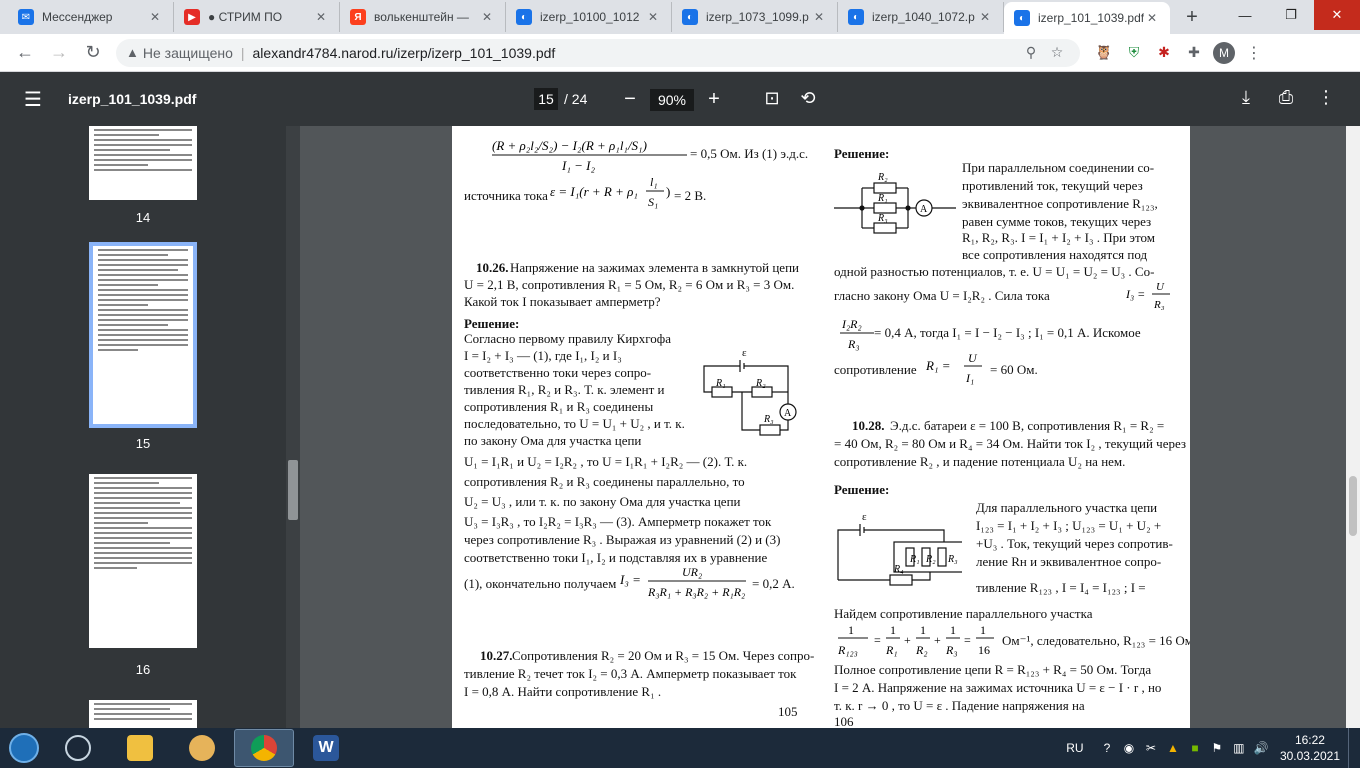 Image resolution: width=1360 pixels, height=768 pixels. I want to click on help-icon: ?, so click(1107, 748).